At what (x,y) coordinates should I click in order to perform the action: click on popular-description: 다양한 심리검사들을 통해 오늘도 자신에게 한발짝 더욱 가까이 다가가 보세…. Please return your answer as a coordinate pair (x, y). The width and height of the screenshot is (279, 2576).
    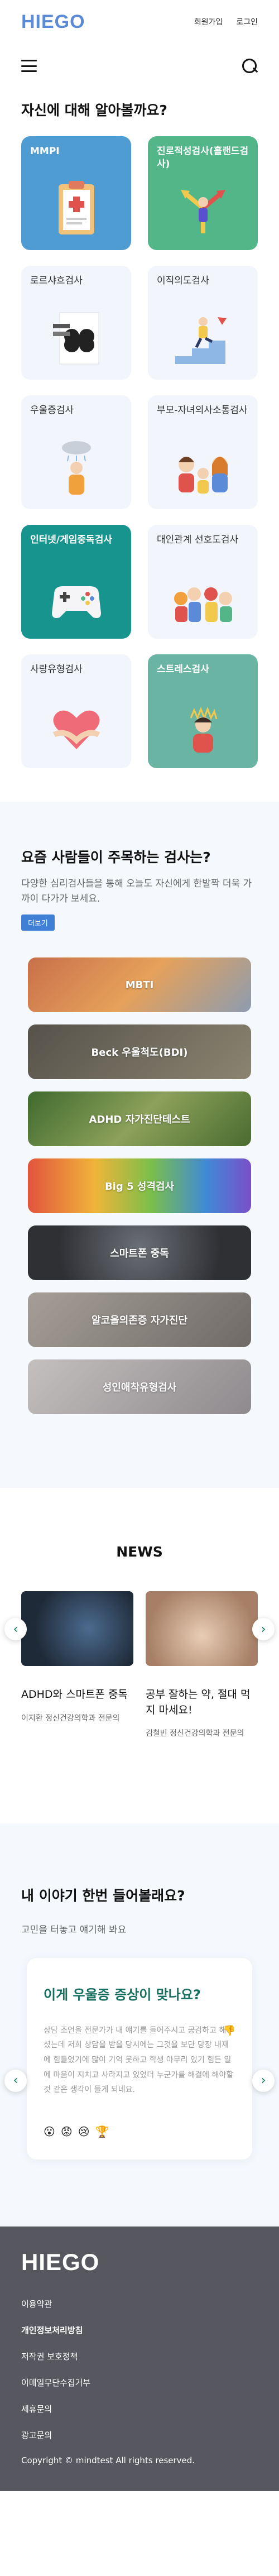
    Looking at the image, I should click on (136, 891).